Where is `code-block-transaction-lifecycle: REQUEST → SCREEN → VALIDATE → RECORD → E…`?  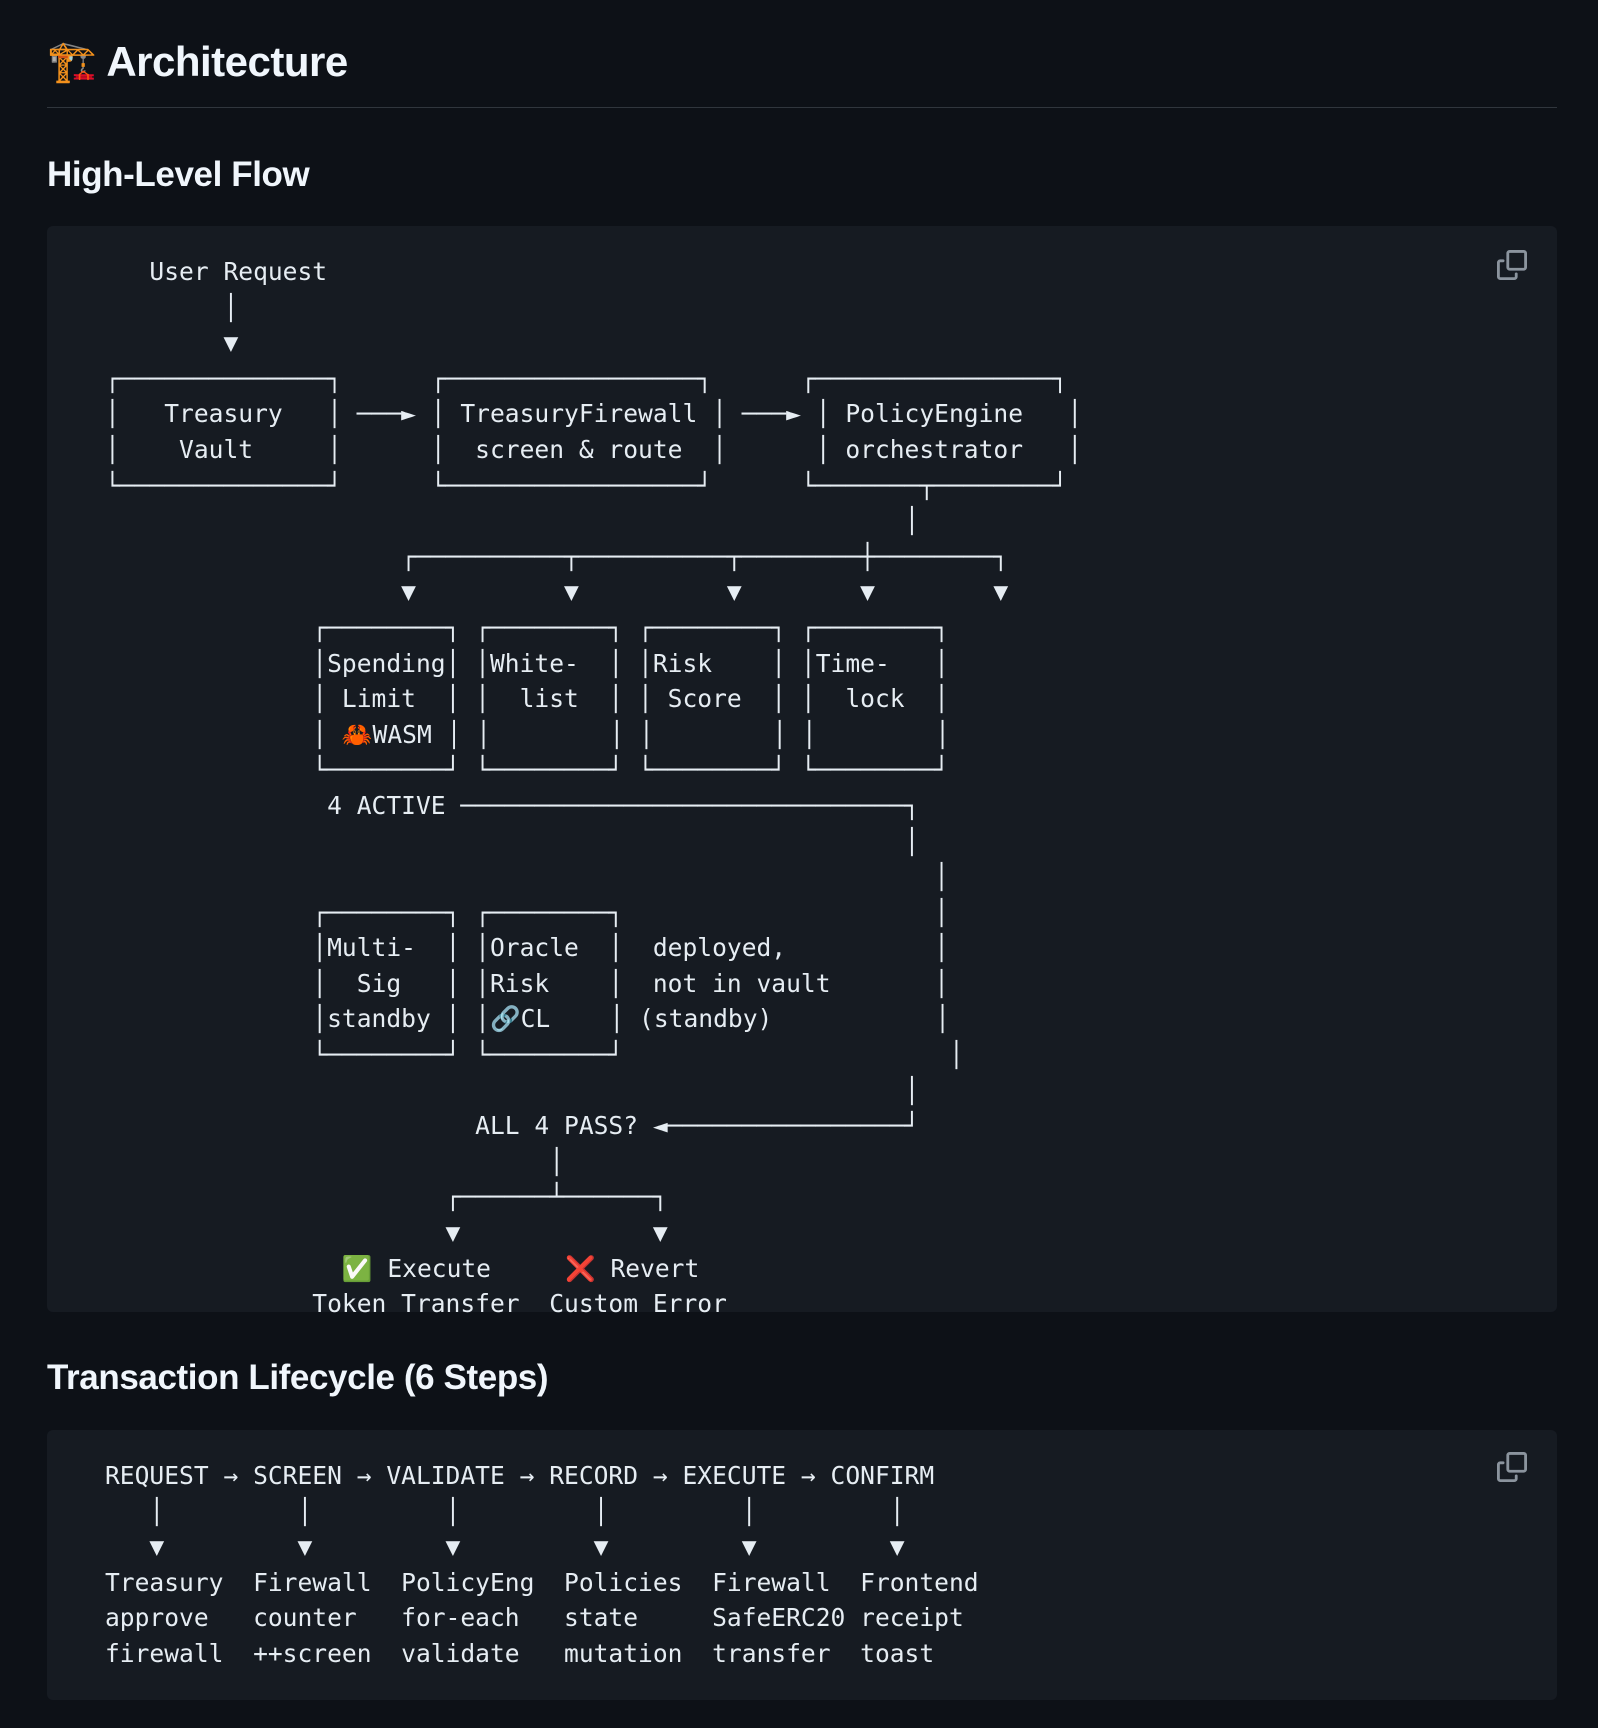
code-block-transaction-lifecycle: REQUEST → SCREEN → VALIDATE → RECORD → E… is located at coordinates (802, 1565).